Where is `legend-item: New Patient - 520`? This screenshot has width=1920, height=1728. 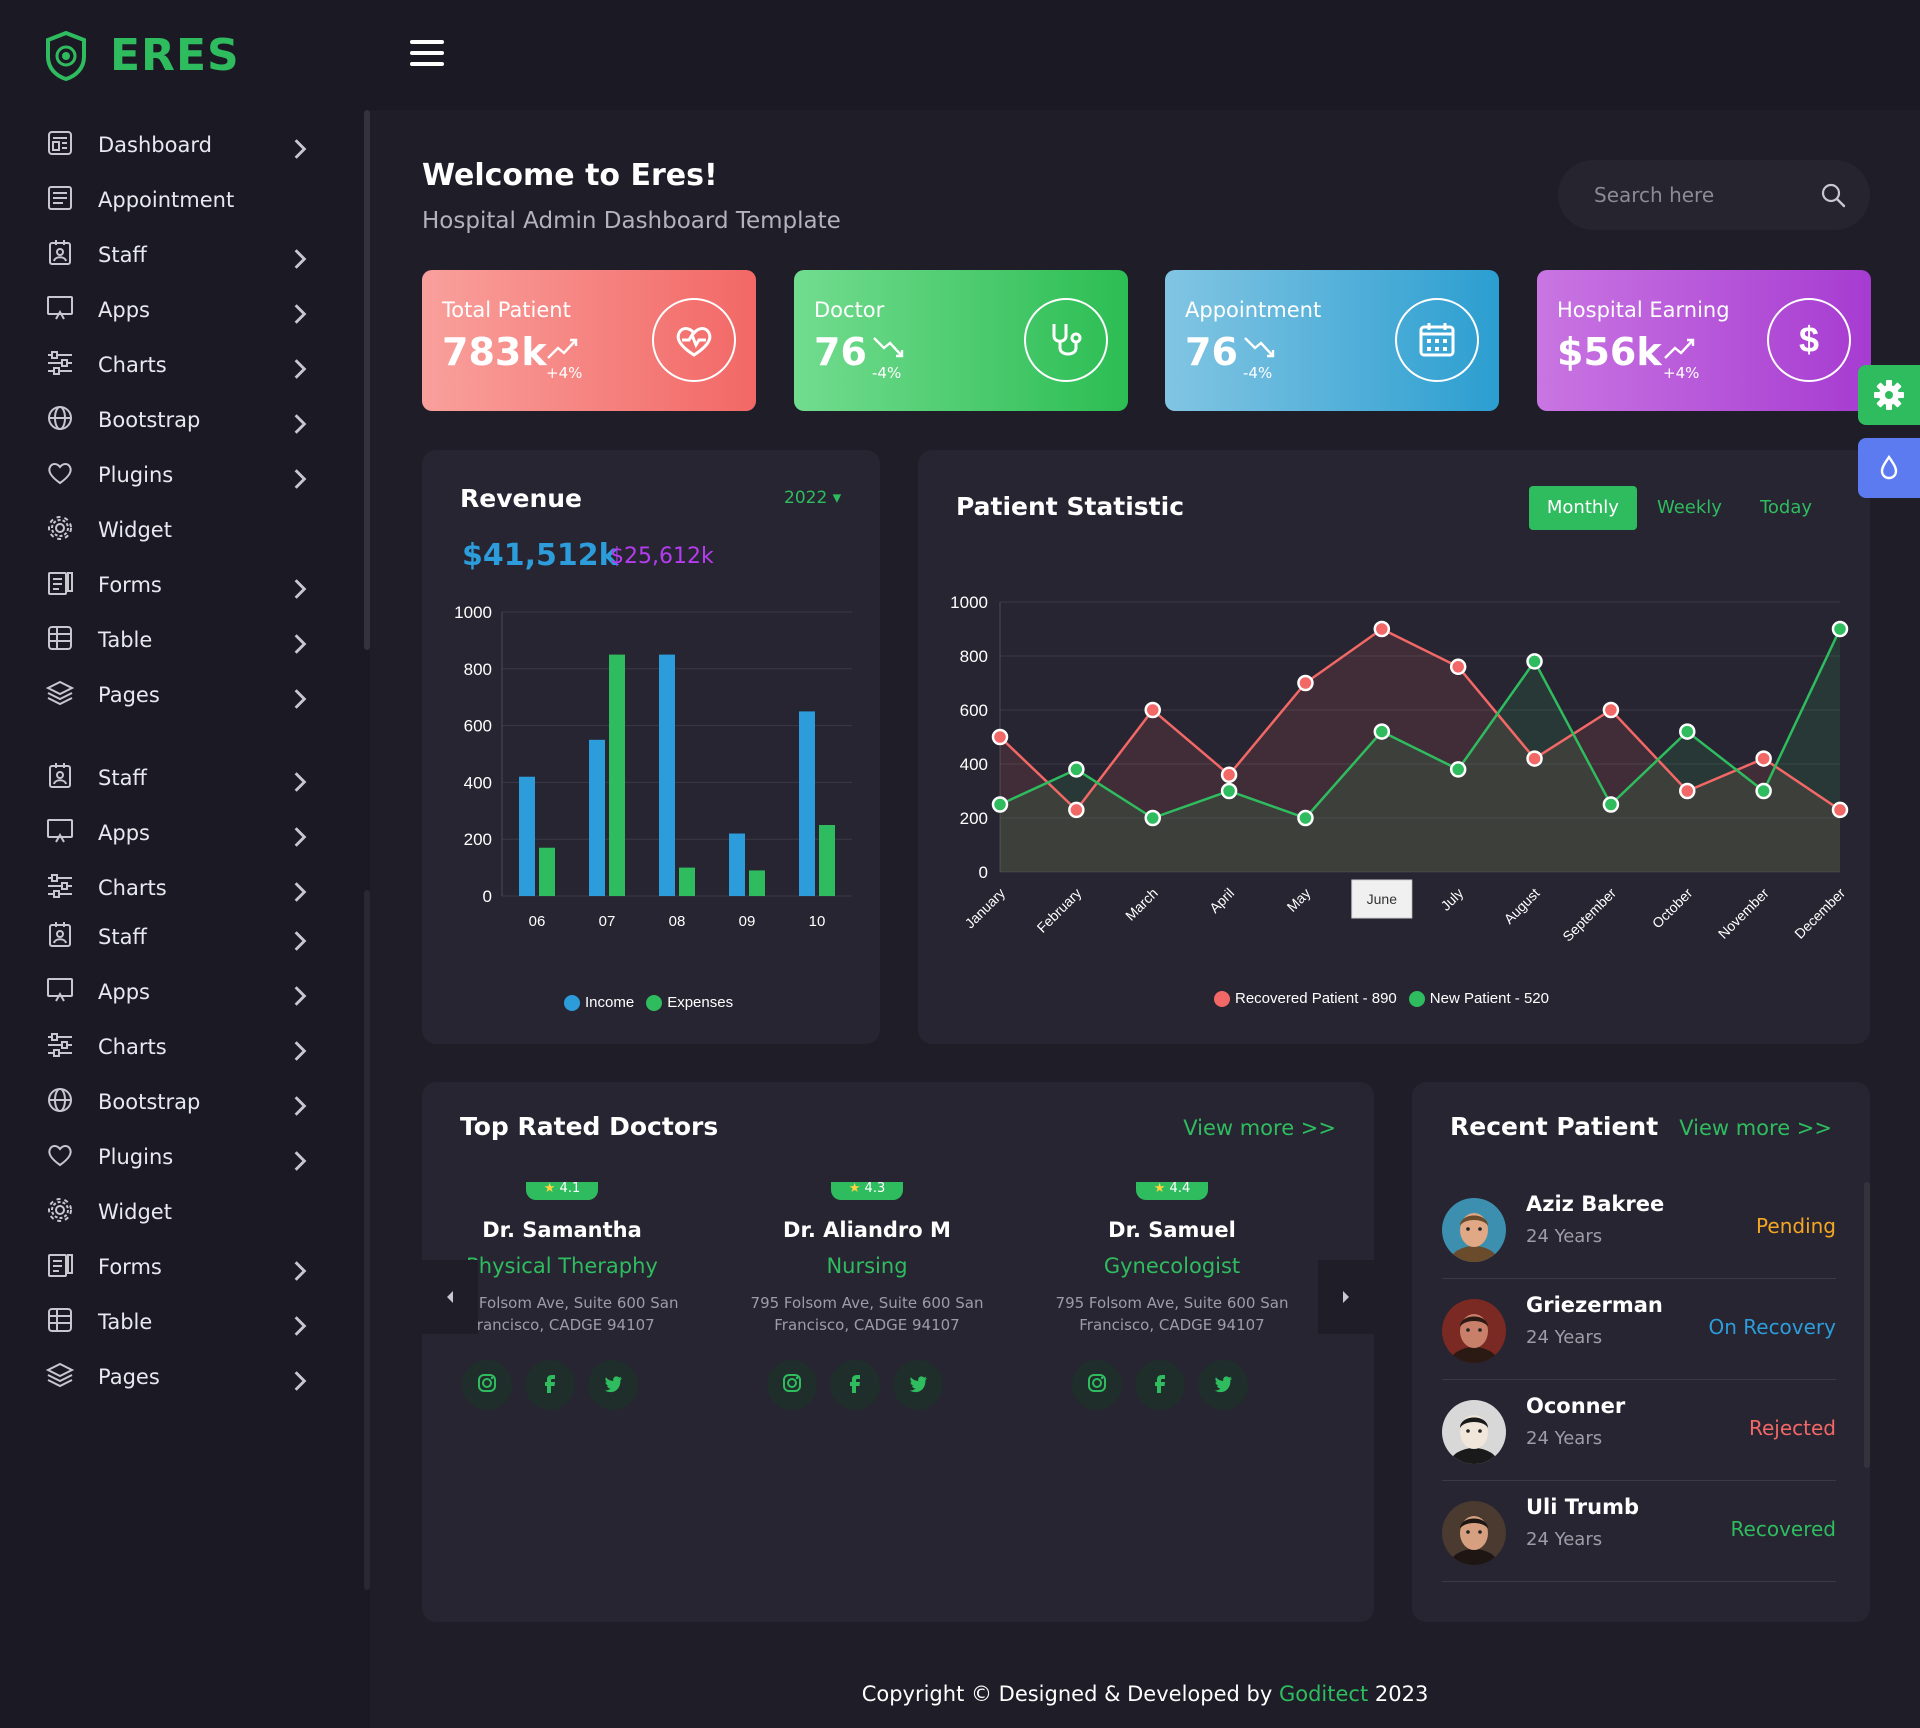
legend-item: New Patient - 520 is located at coordinates (1478, 998).